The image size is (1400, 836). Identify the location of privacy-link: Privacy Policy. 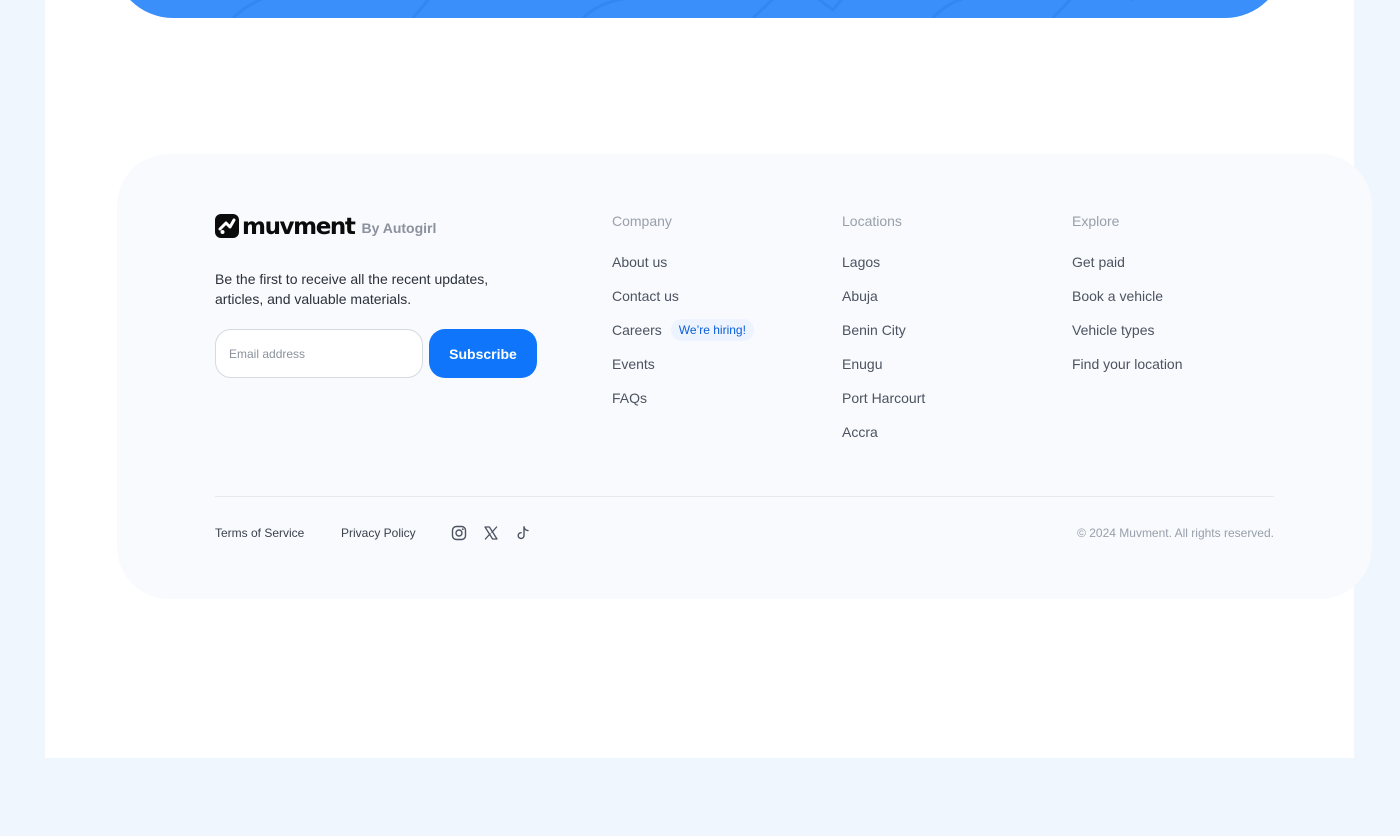
(378, 533).